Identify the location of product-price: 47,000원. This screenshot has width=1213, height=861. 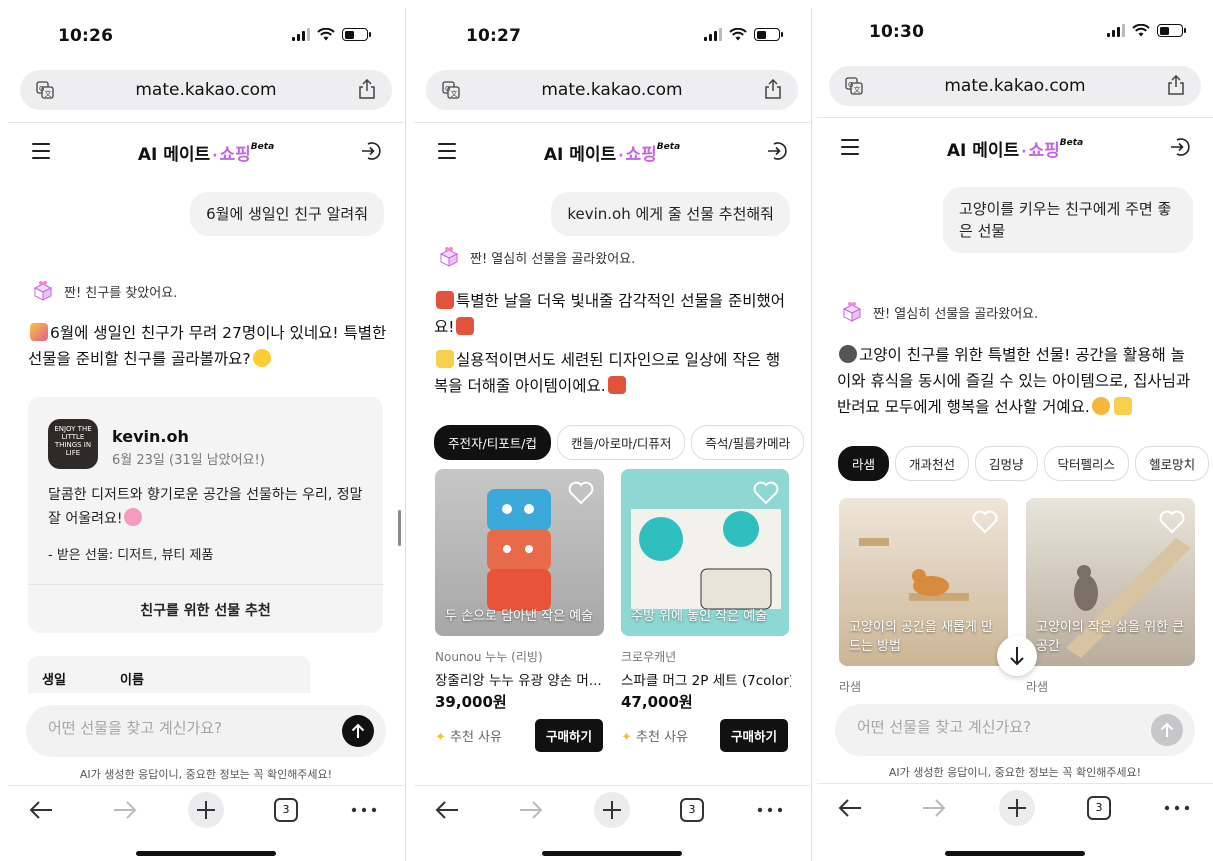
(657, 702).